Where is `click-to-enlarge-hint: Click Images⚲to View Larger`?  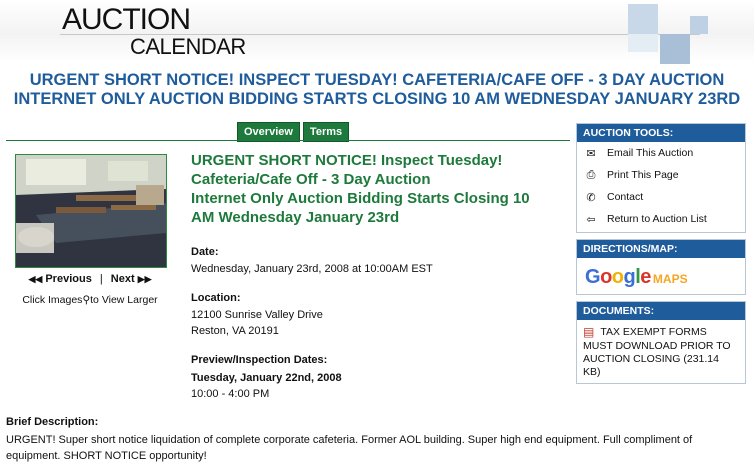 click-to-enlarge-hint: Click Images⚲to View Larger is located at coordinates (90, 300).